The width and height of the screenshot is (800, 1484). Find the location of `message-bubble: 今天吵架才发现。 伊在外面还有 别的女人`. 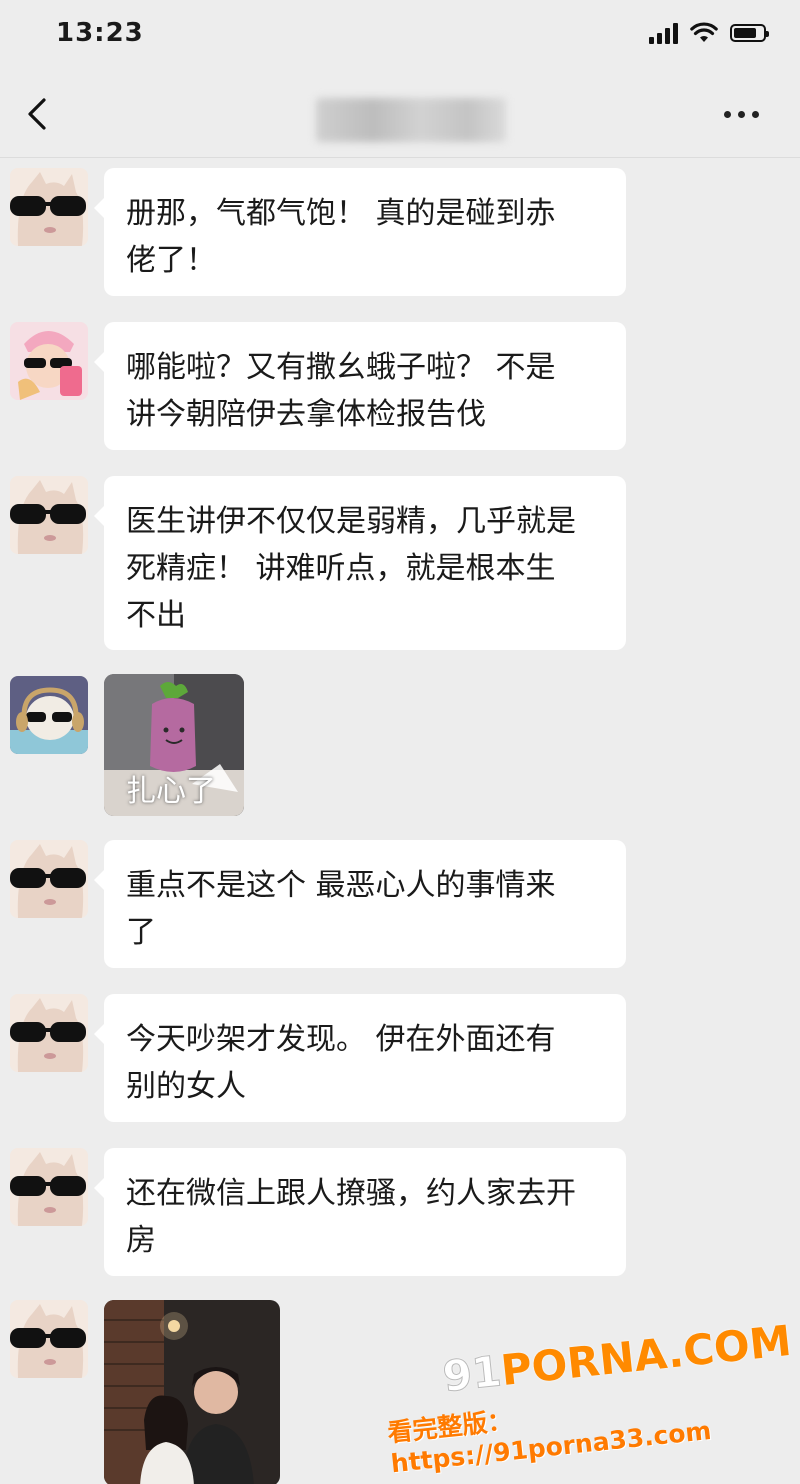

message-bubble: 今天吵架才发现。 伊在外面还有 别的女人 is located at coordinates (360, 1058).